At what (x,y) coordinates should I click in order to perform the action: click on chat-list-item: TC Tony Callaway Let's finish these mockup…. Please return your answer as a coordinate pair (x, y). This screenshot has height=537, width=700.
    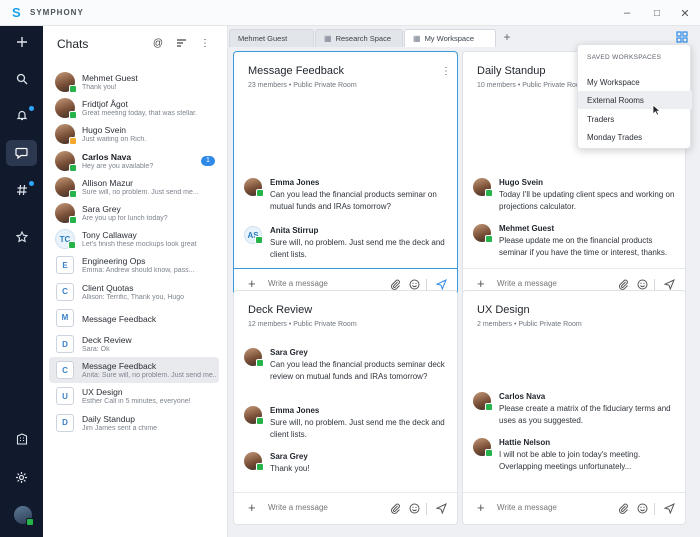
    Looking at the image, I should click on (134, 239).